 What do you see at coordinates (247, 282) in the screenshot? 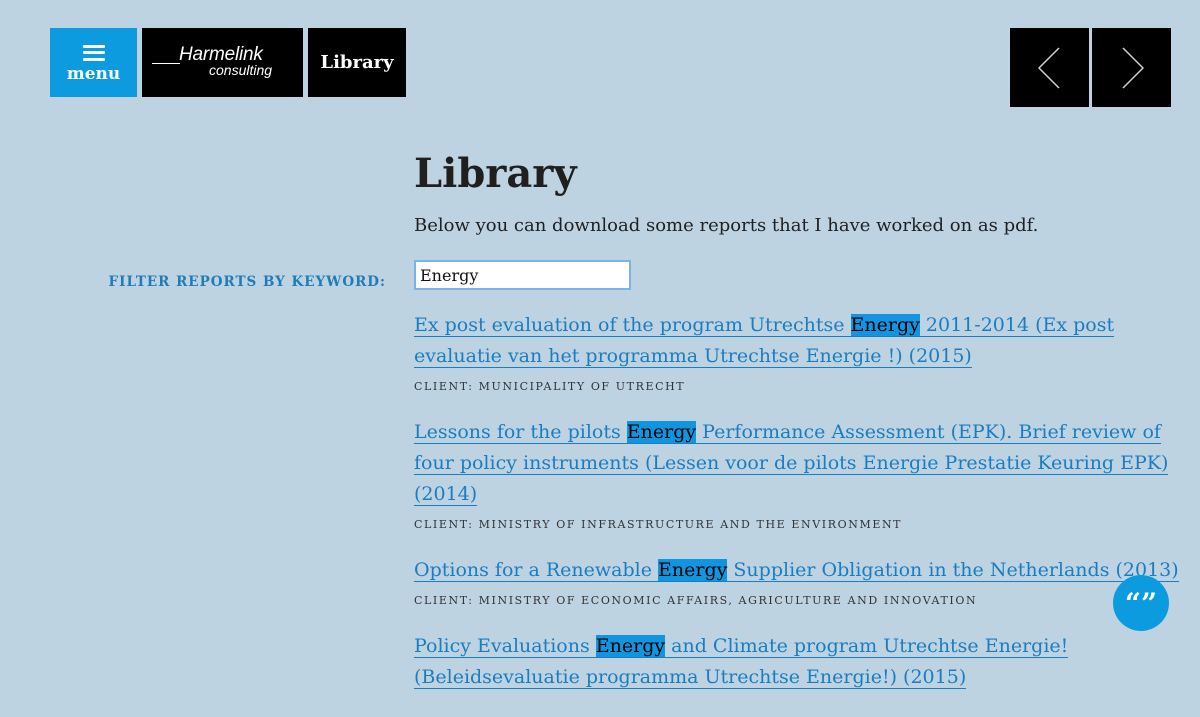
I see `filter-label: Filter reports by keyword:` at bounding box center [247, 282].